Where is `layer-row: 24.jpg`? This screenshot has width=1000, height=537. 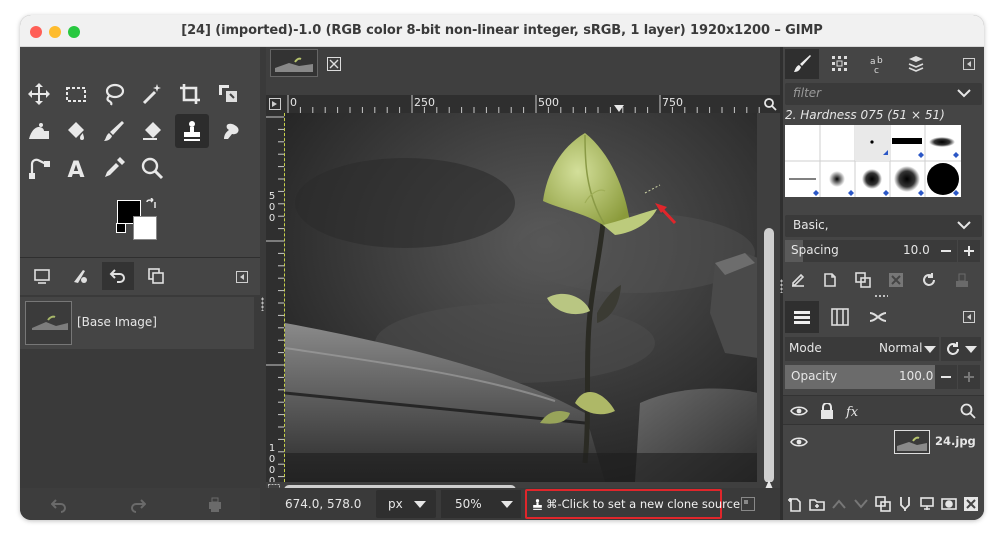 layer-row: 24.jpg is located at coordinates (883, 442).